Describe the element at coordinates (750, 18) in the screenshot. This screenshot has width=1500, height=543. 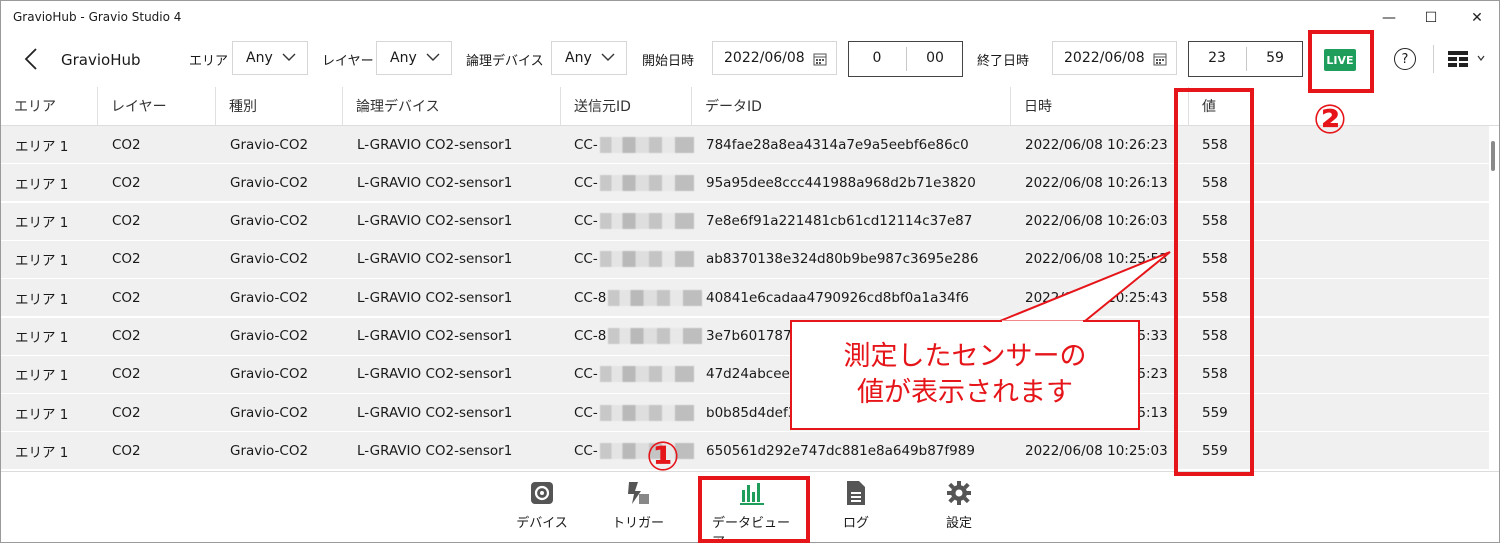
I see `title-bar: GravioHub - Gravio Studio 4 — ☐ ✕` at that location.